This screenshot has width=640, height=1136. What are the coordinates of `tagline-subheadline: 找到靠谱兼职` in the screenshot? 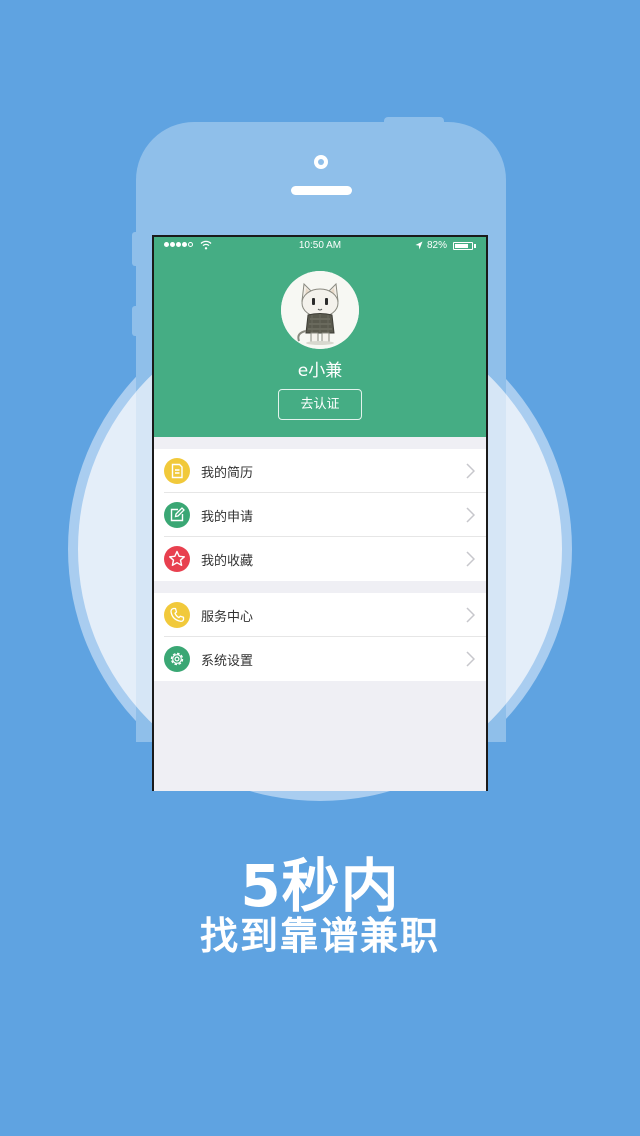 It's located at (319, 936).